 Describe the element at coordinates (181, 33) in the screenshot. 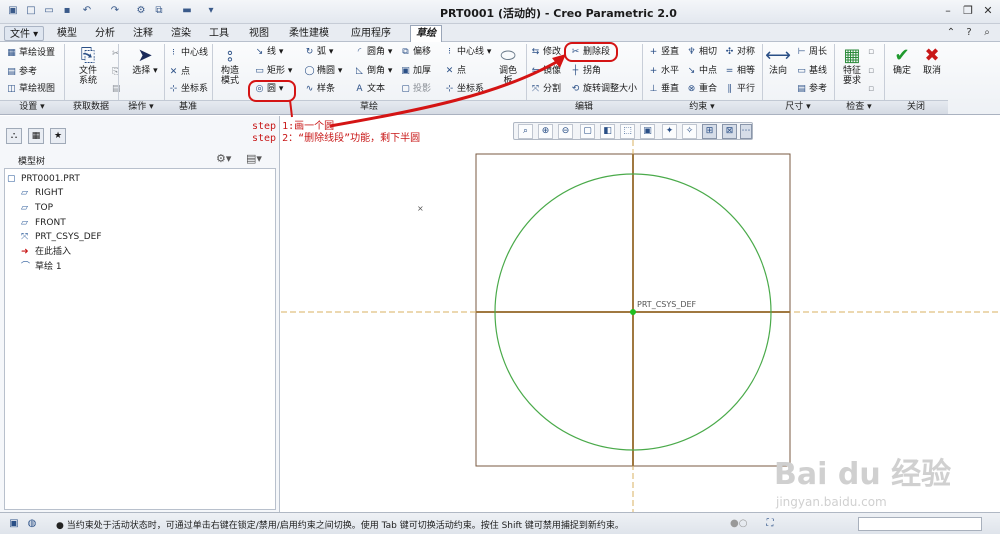

I see `tab-render: 渲染` at that location.